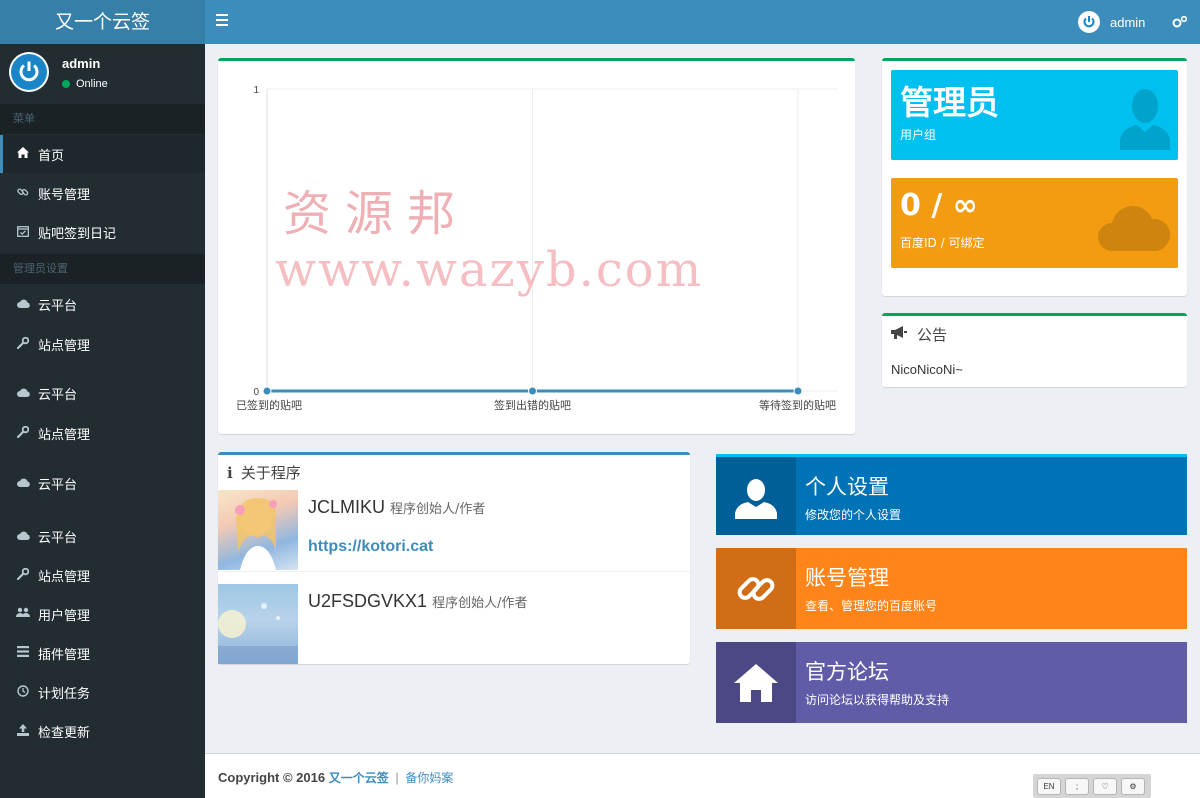 This screenshot has width=1200, height=798. What do you see at coordinates (85, 84) in the screenshot?
I see `user-status: Online` at bounding box center [85, 84].